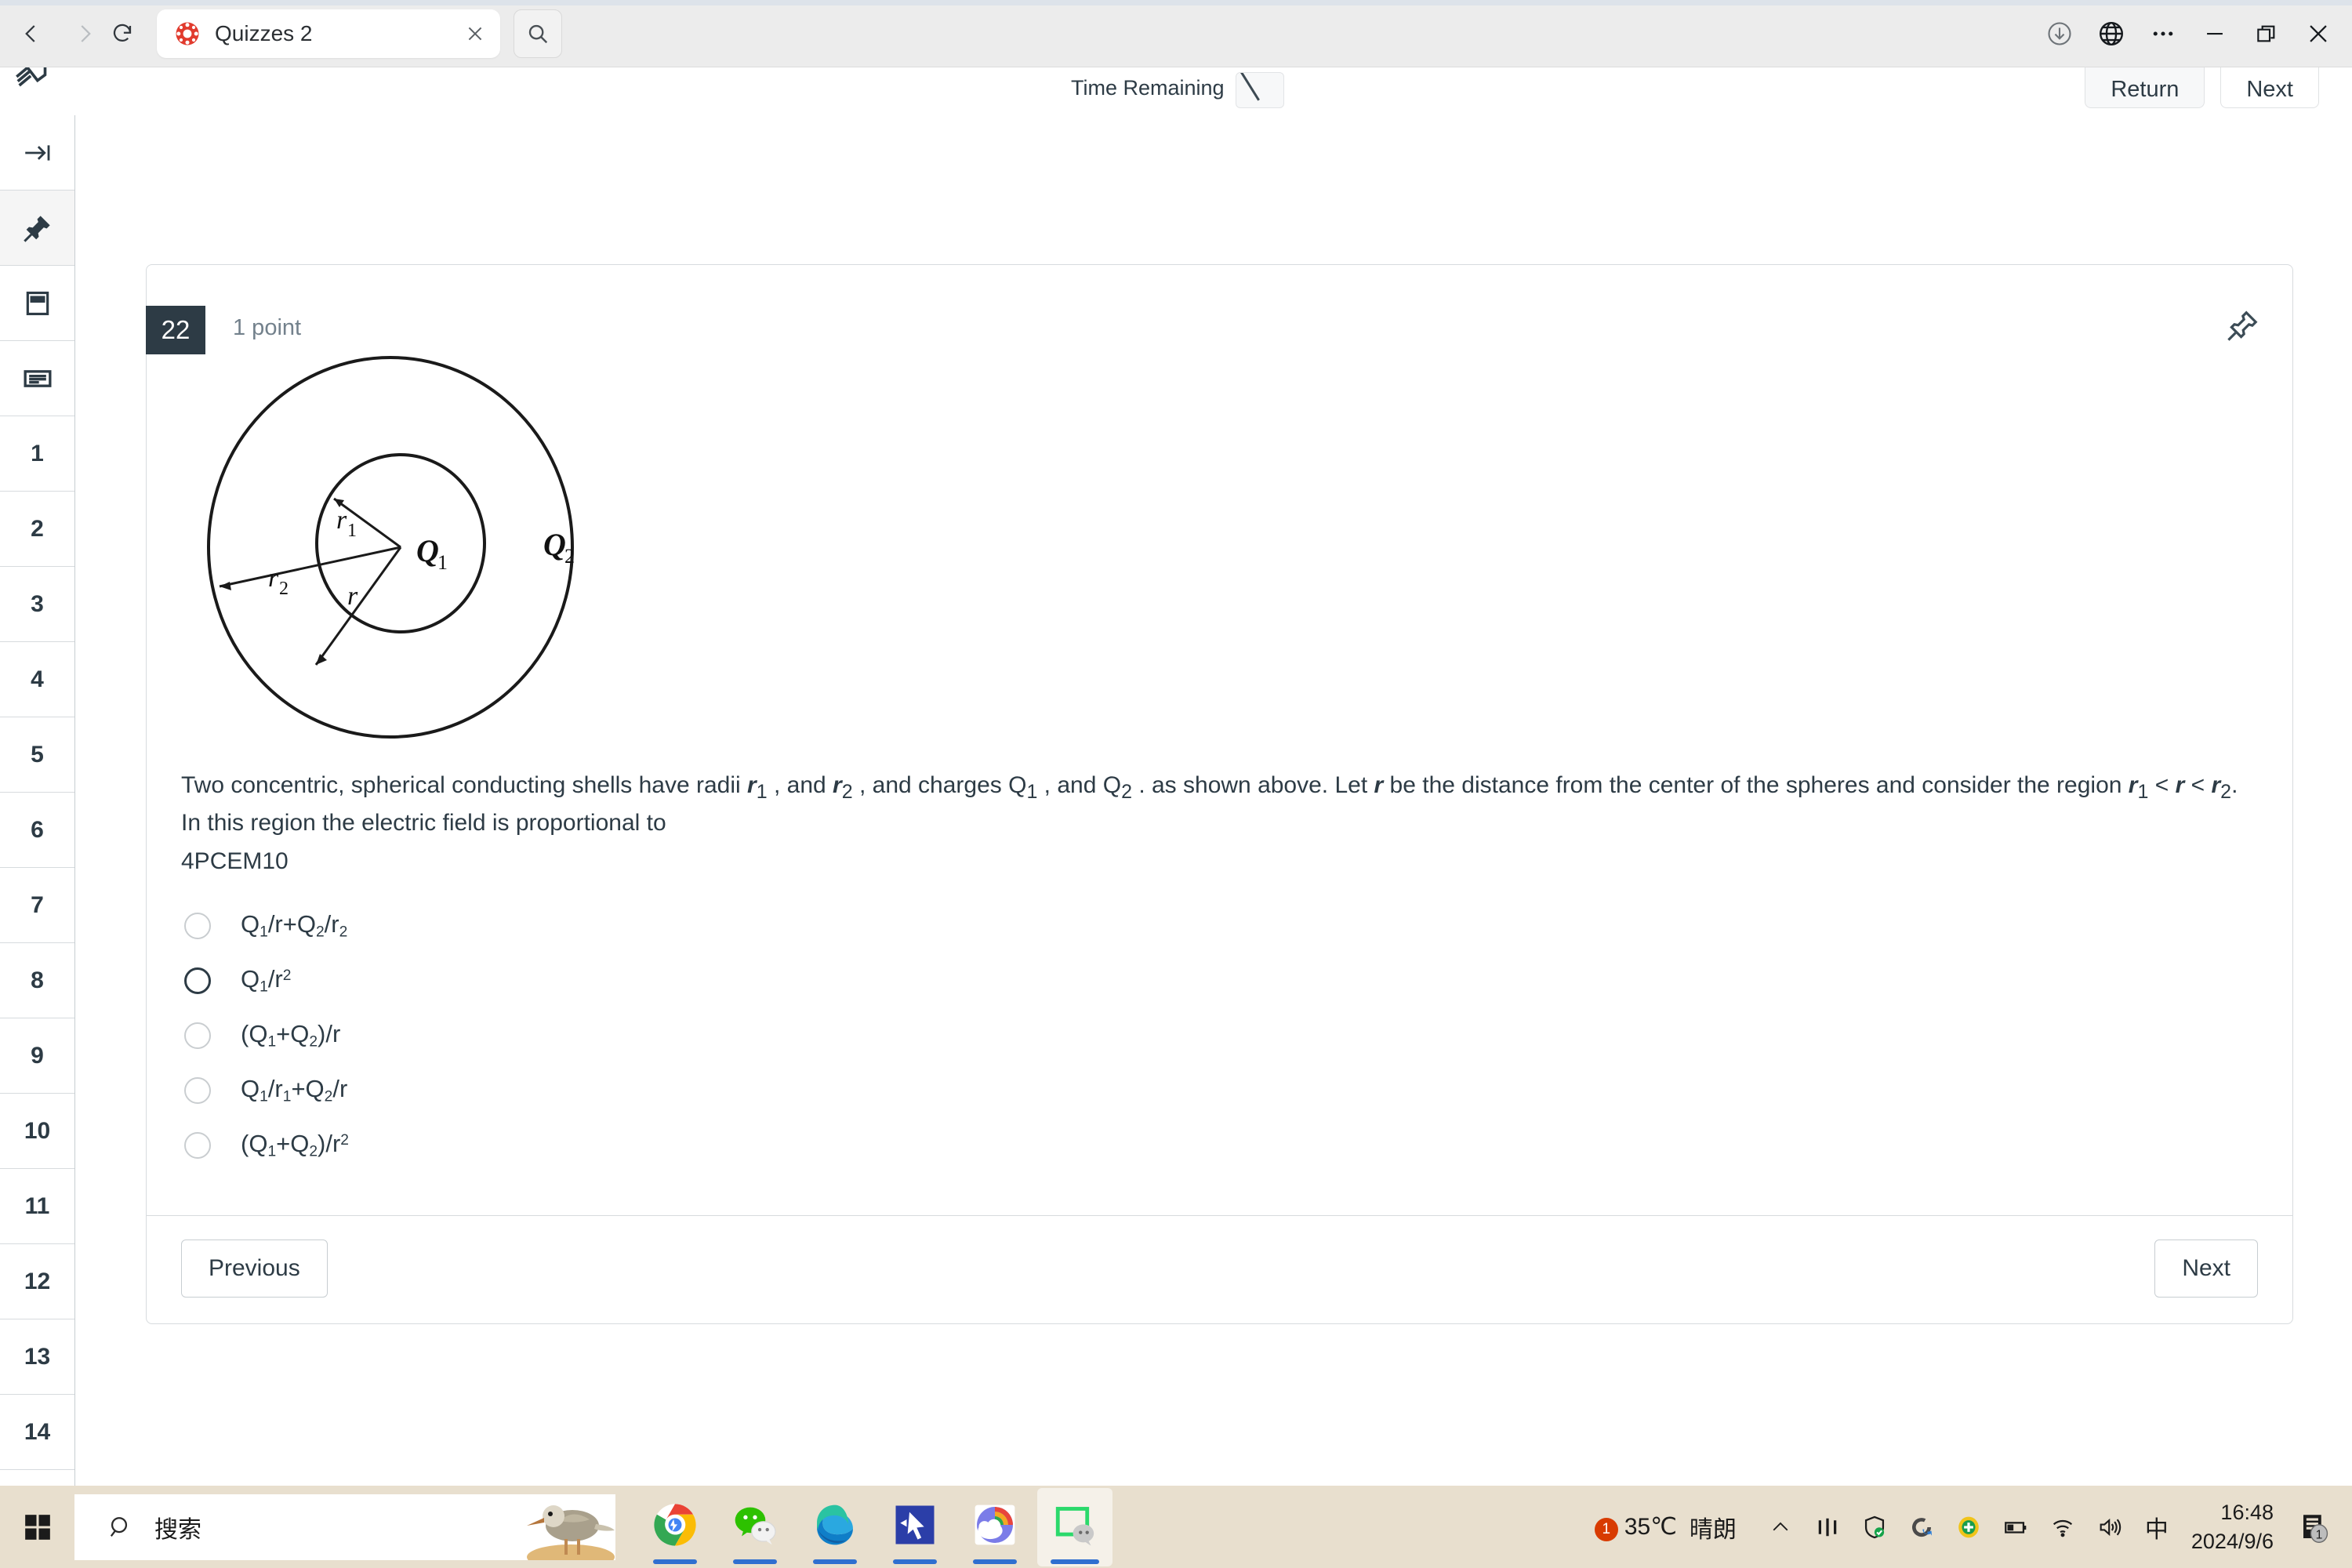 The height and width of the screenshot is (1568, 2352). I want to click on browser-tab-quizzes: Quizzes 2, so click(328, 33).